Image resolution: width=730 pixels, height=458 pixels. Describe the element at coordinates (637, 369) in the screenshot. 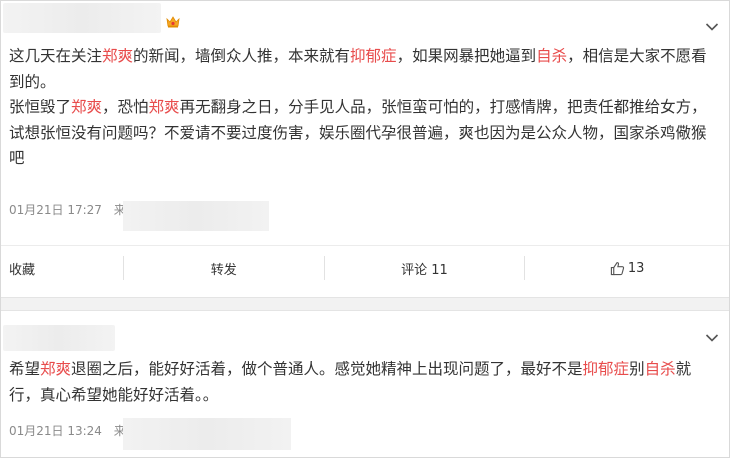

I see `text-segment: 别` at that location.